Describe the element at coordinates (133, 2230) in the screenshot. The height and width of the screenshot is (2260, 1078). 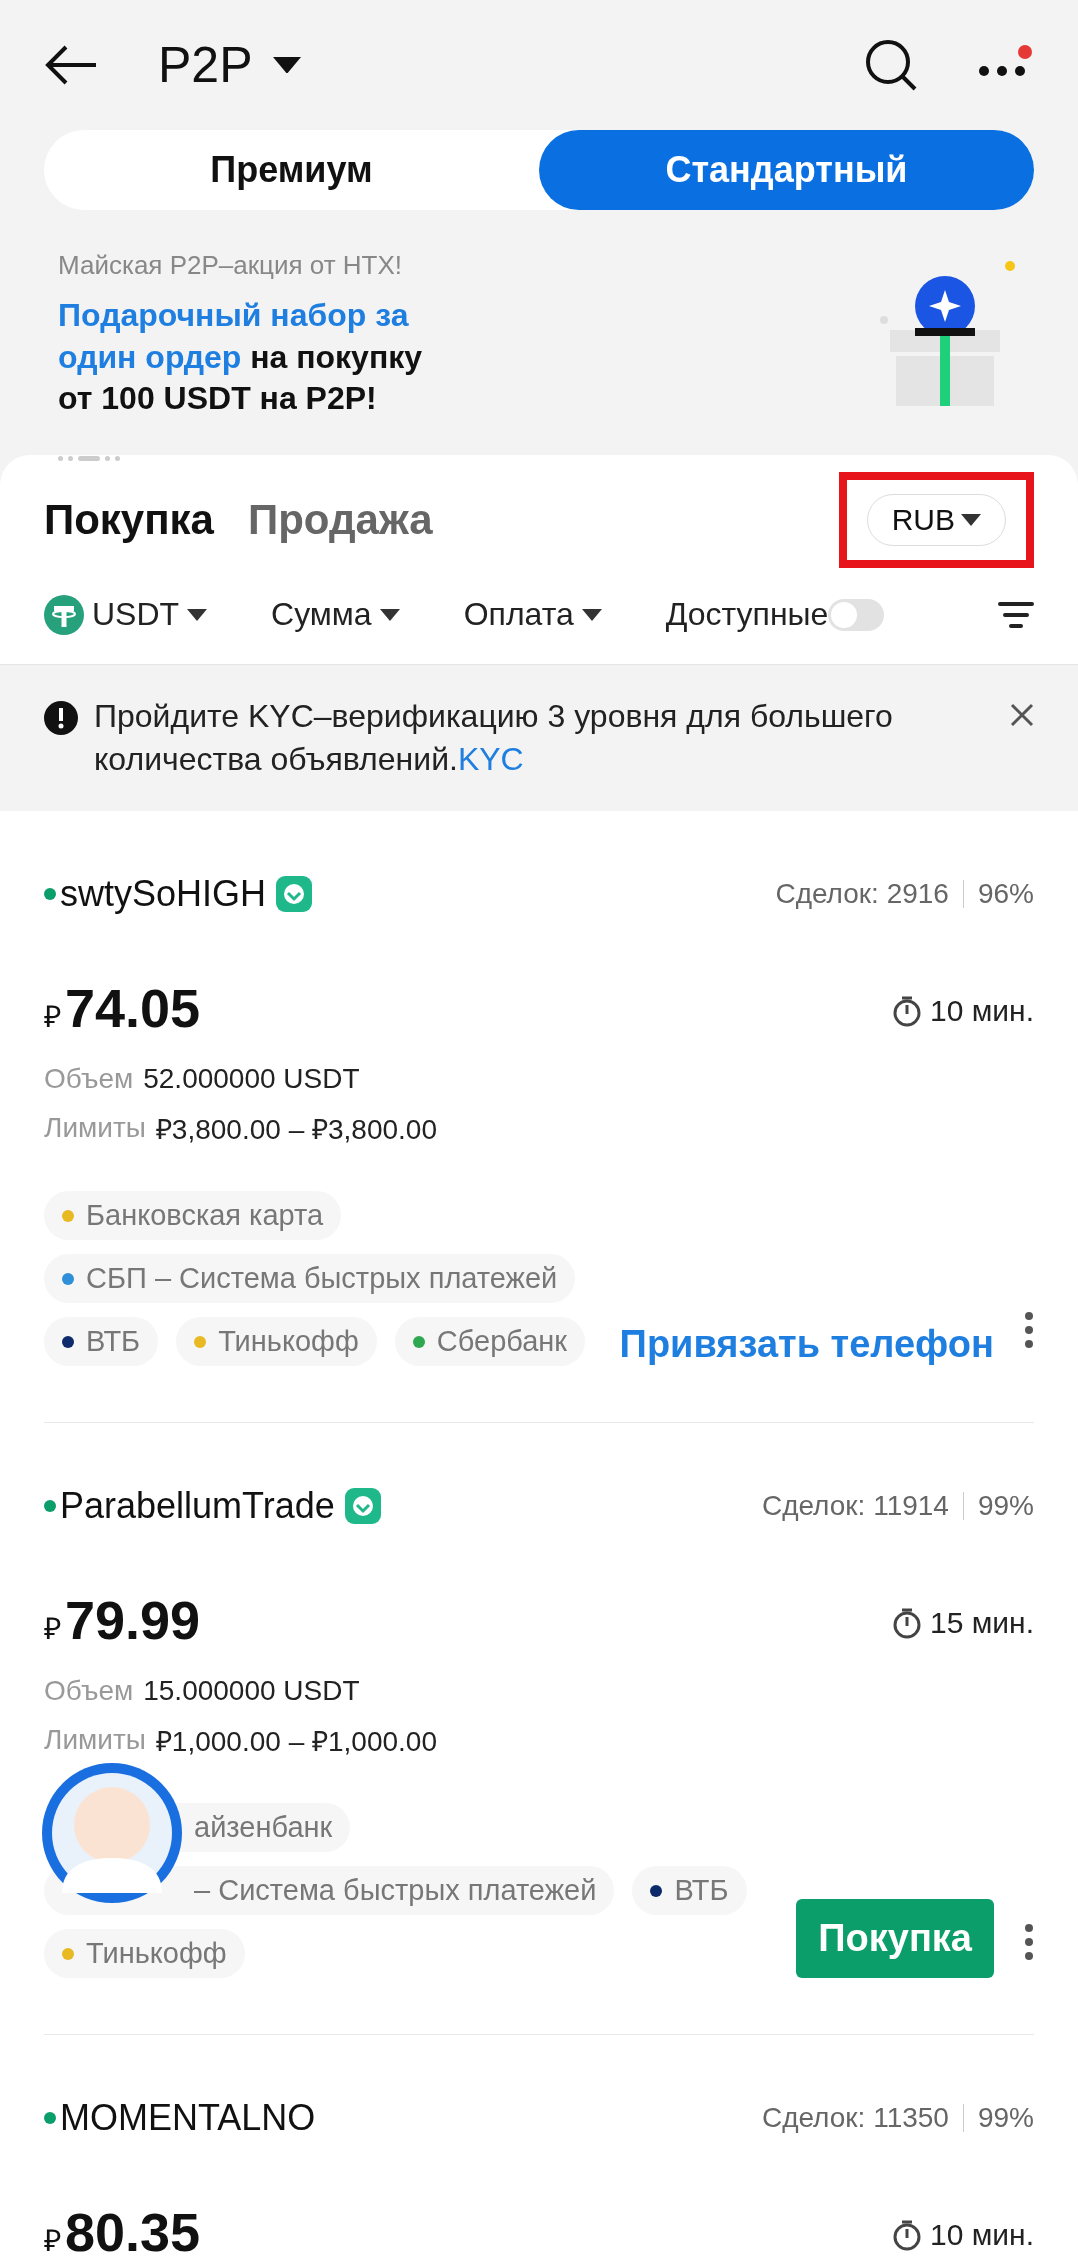
I see `price: 80.35` at that location.